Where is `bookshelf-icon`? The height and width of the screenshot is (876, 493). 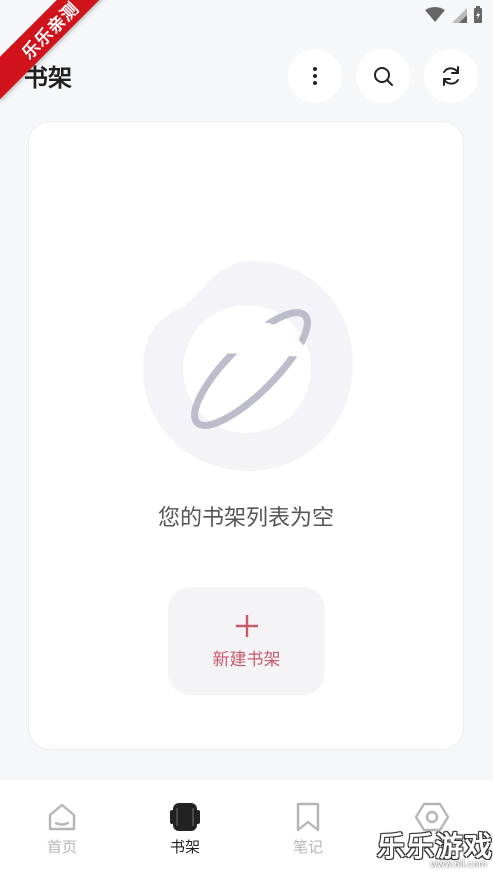 bookshelf-icon is located at coordinates (185, 817).